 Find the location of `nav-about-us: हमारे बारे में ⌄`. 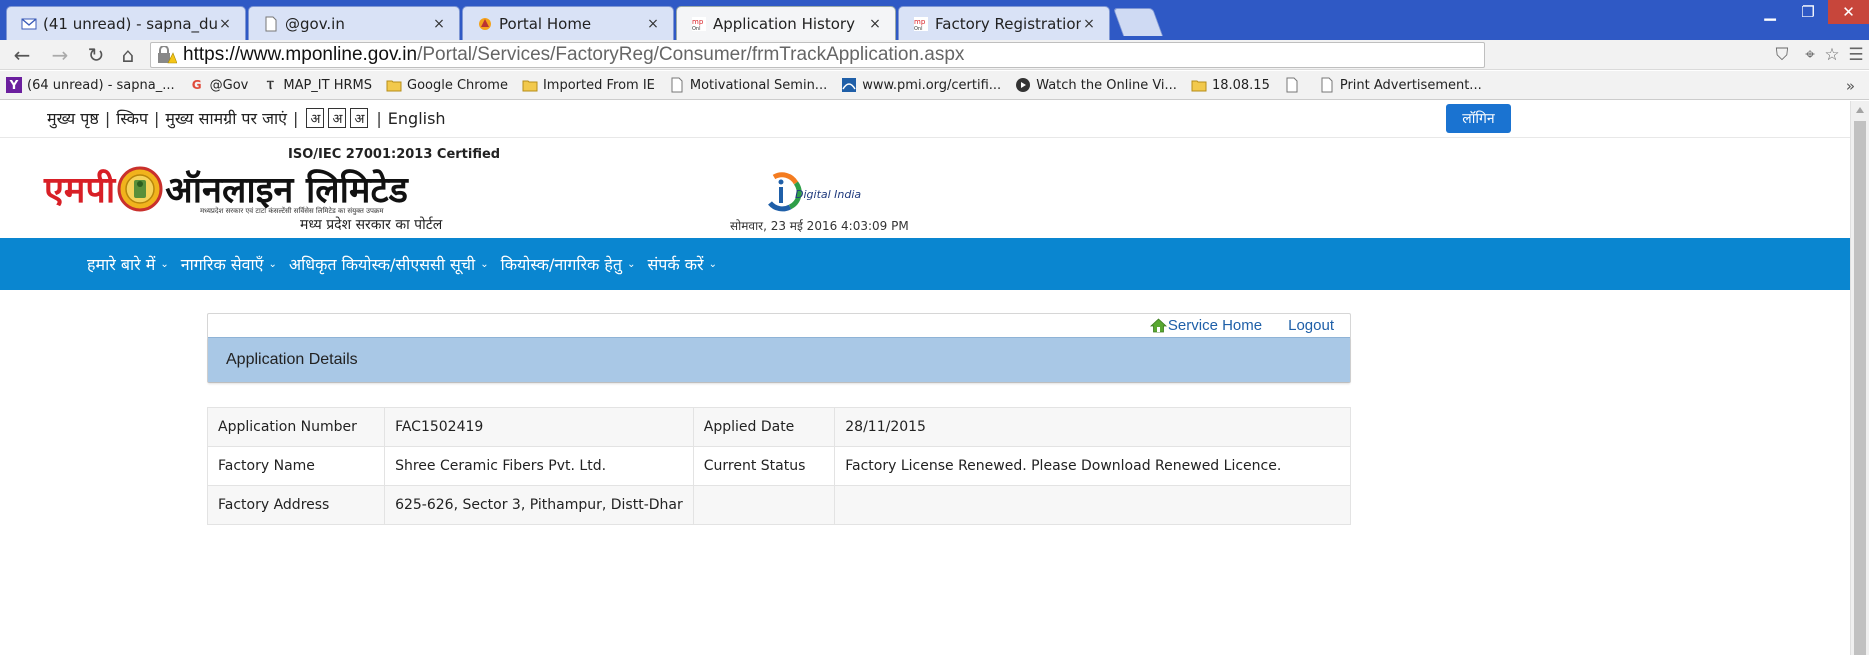

nav-about-us: हमारे बारे में ⌄ is located at coordinates (128, 264).